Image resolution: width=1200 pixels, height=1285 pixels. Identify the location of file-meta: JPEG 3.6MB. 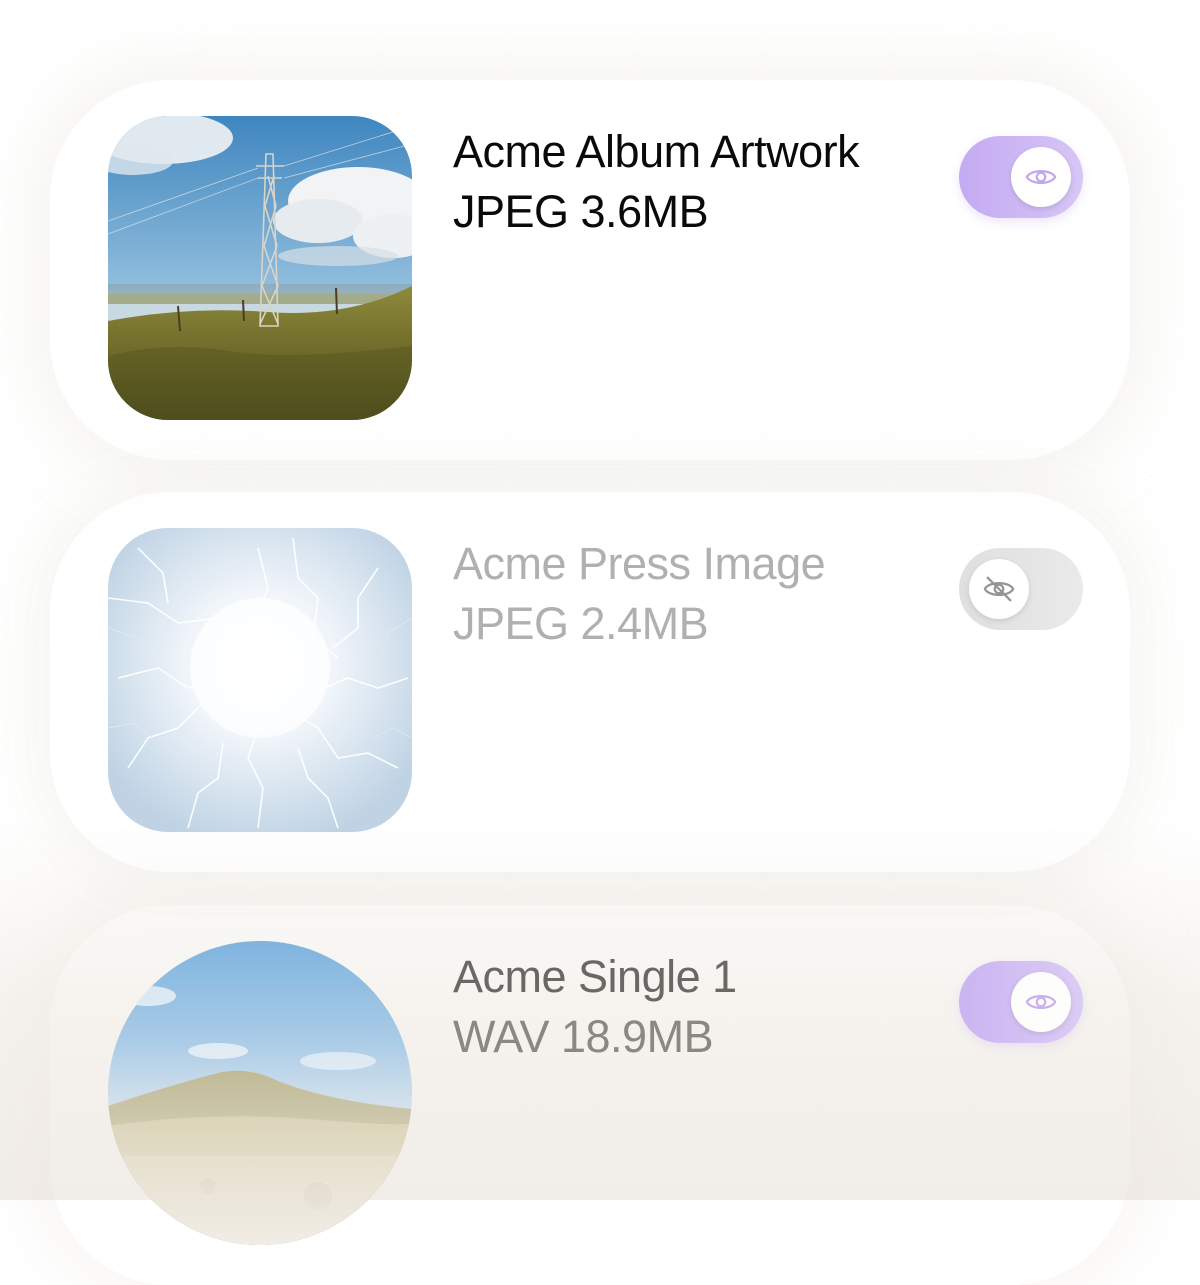
(581, 211).